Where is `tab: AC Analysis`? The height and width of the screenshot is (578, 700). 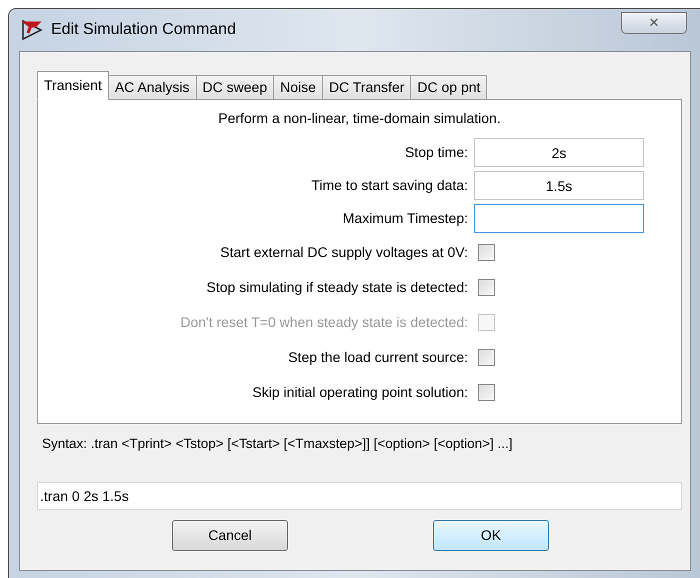
tab: AC Analysis is located at coordinates (152, 87).